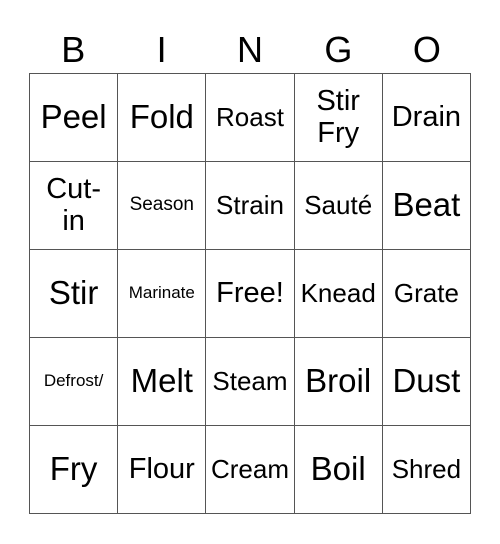 The image size is (500, 544). I want to click on bingo-cell: Cream, so click(250, 470).